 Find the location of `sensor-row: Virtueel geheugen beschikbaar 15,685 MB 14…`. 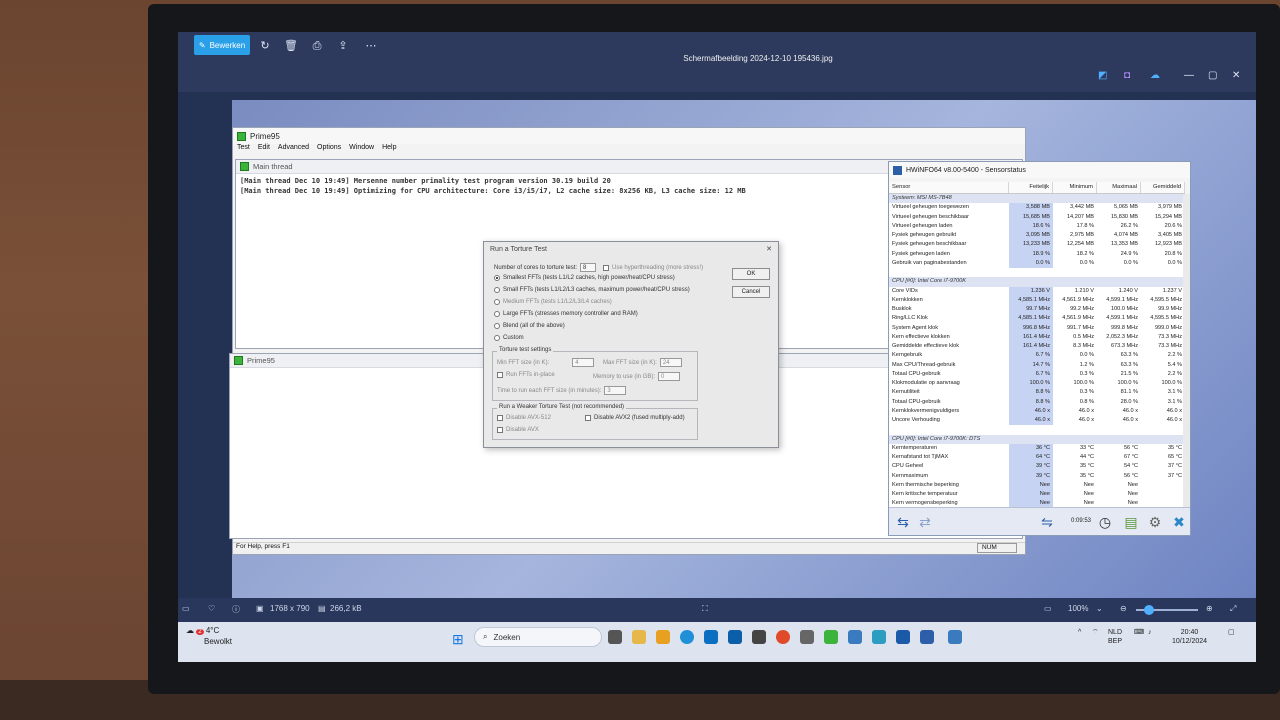

sensor-row: Virtueel geheugen beschikbaar 15,685 MB 14… is located at coordinates (1037, 217).